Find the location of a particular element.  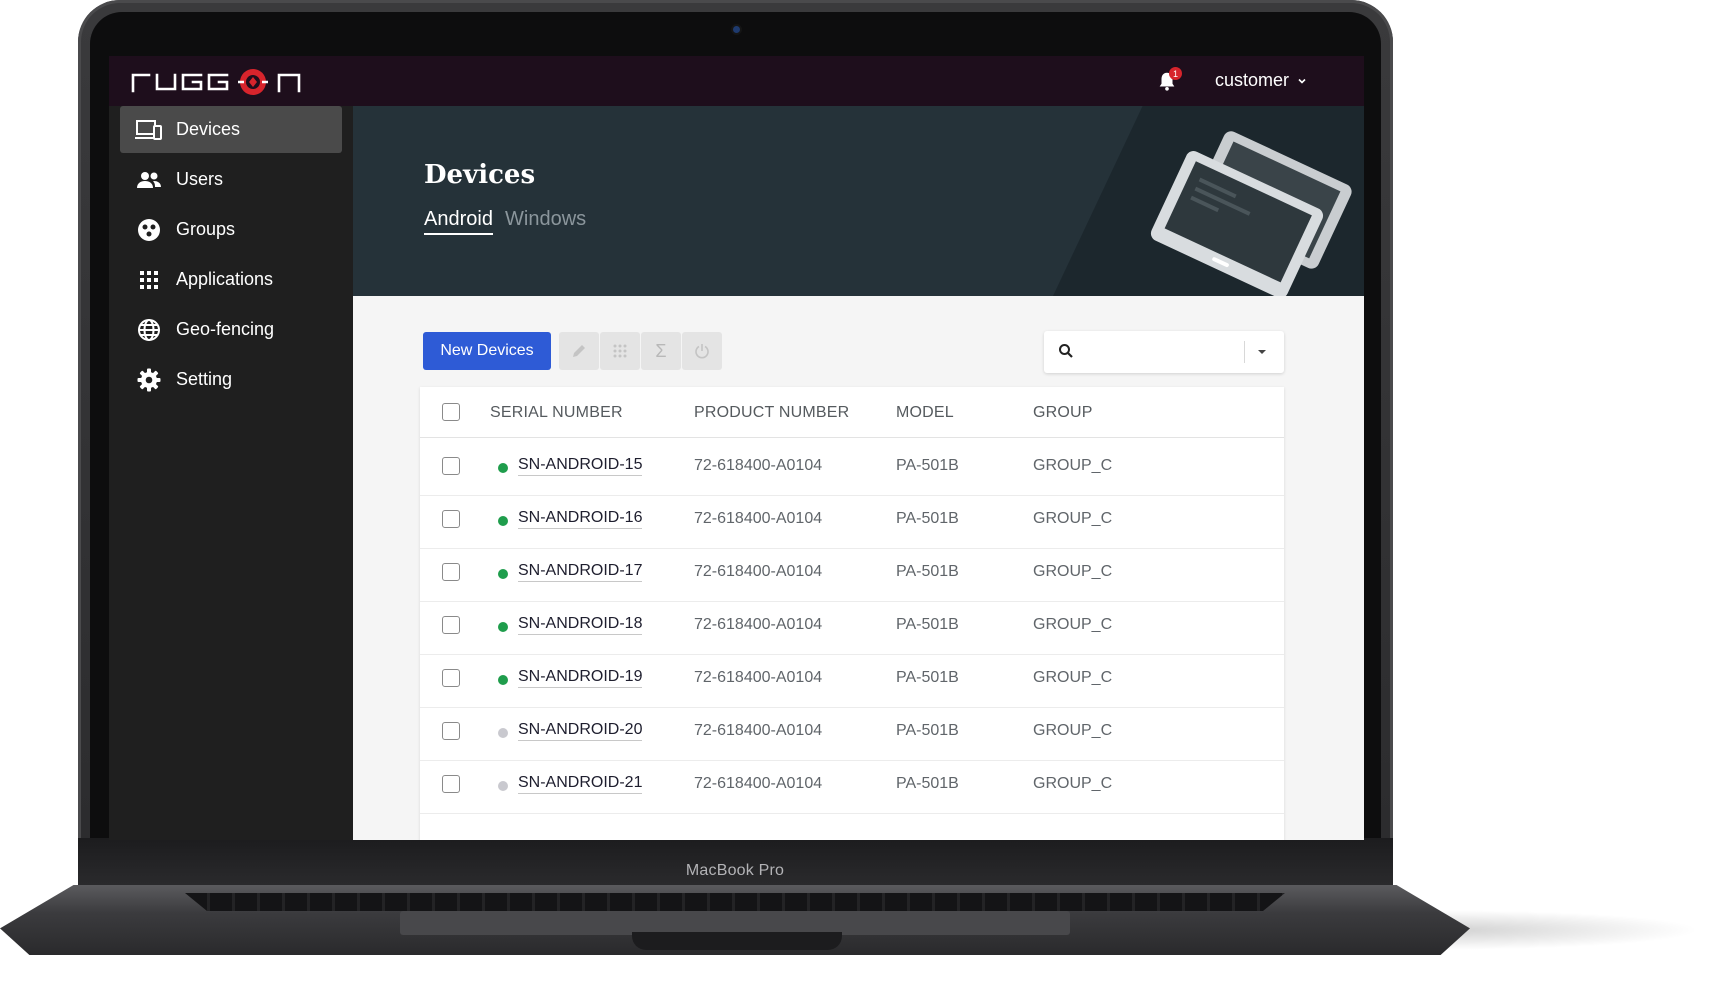

grid-button is located at coordinates (620, 351).